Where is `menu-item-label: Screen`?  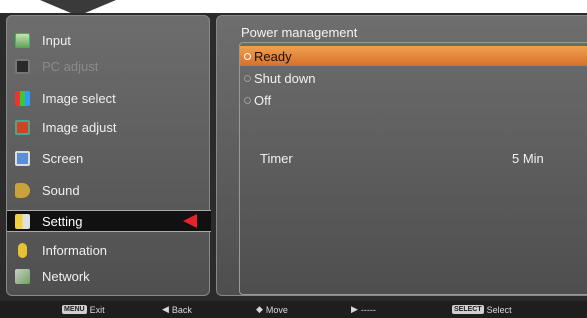 menu-item-label: Screen is located at coordinates (63, 158).